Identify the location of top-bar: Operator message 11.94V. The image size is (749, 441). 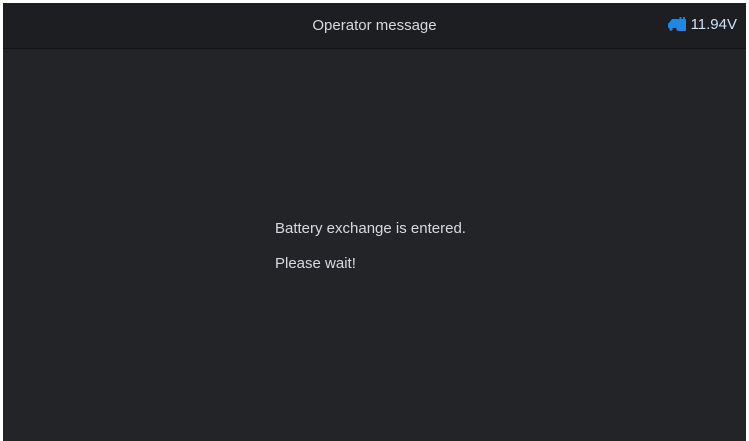
(374, 26).